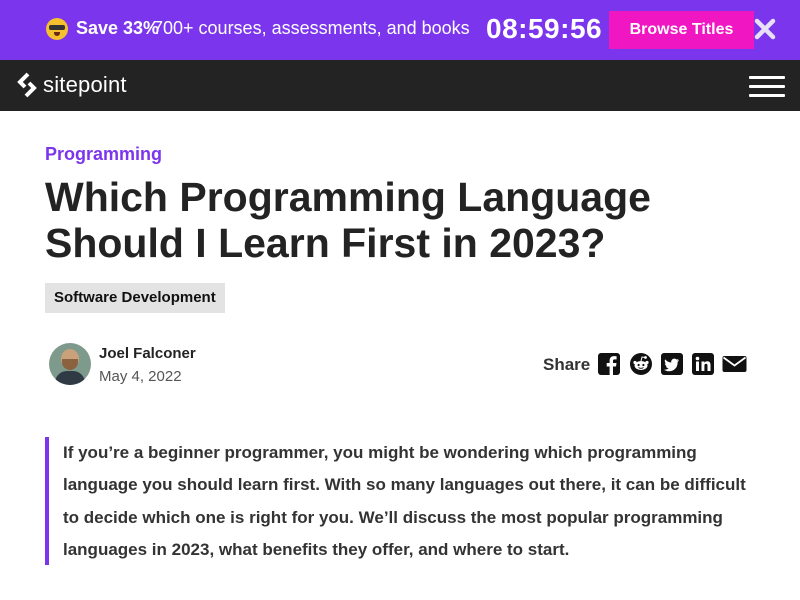  Describe the element at coordinates (103, 154) in the screenshot. I see `article-category-link: Programming` at that location.